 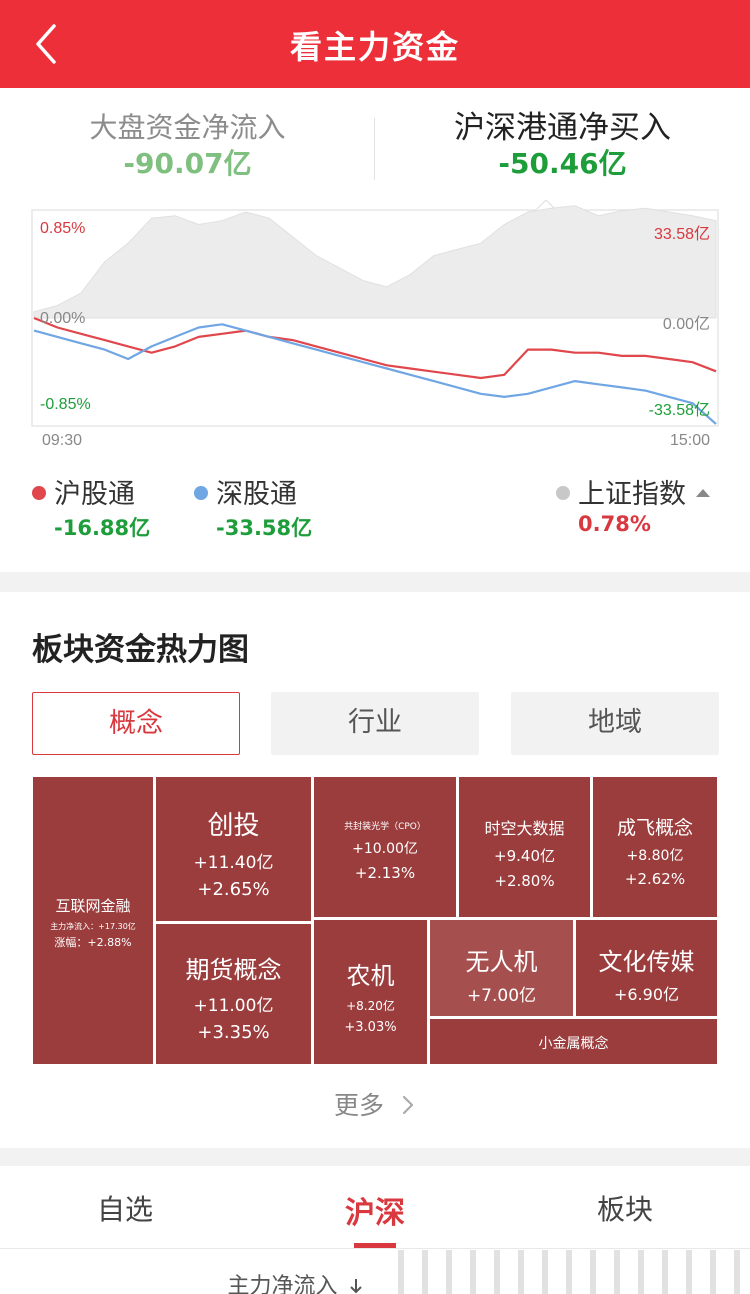 What do you see at coordinates (375, 348) in the screenshot?
I see `series-sh-line` at bounding box center [375, 348].